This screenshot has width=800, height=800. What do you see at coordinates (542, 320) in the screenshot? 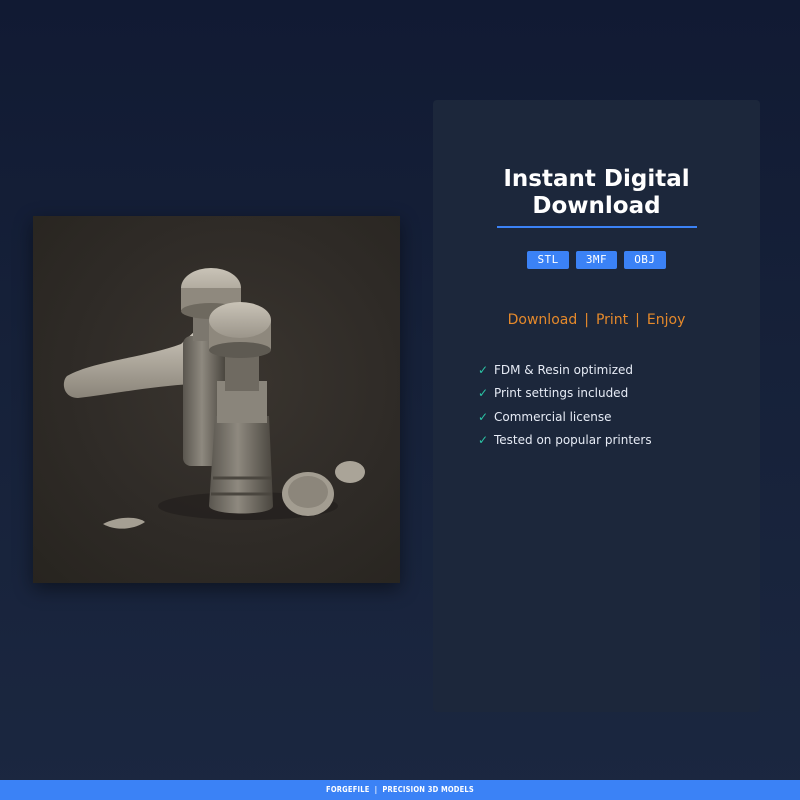
I see `step-download: Download` at bounding box center [542, 320].